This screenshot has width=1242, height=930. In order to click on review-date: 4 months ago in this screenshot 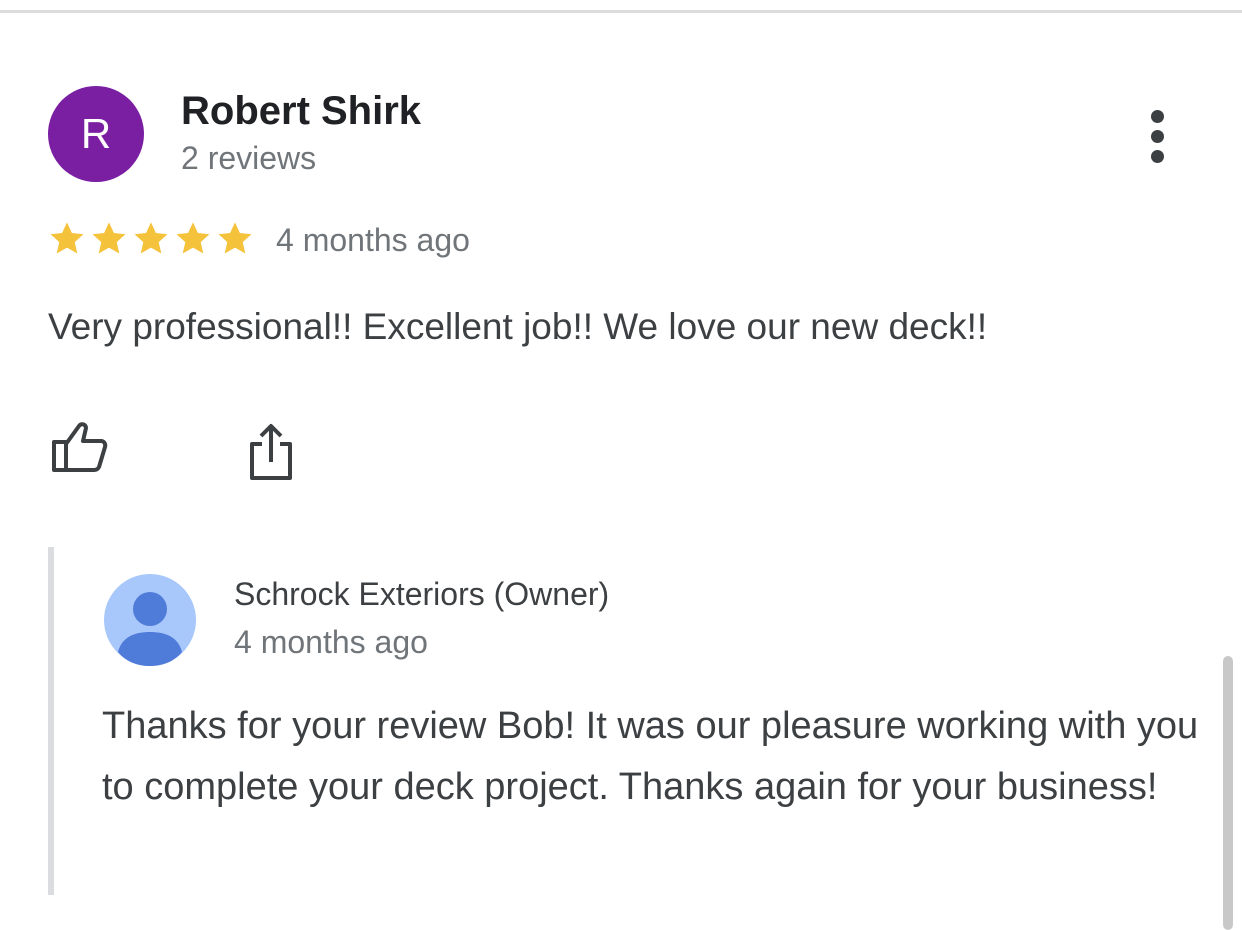, I will do `click(373, 240)`.